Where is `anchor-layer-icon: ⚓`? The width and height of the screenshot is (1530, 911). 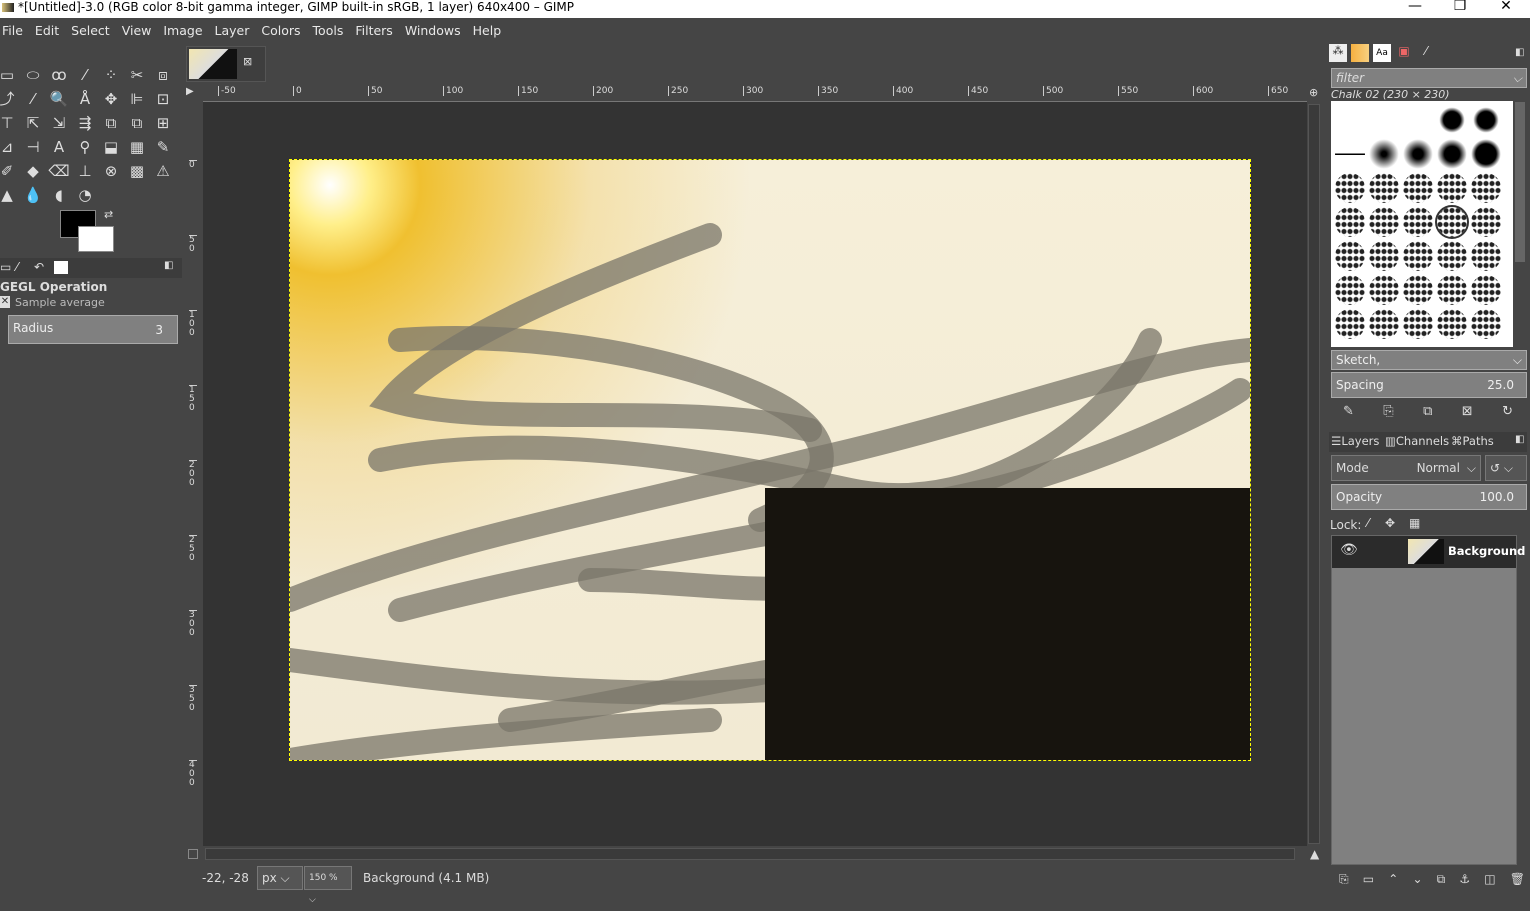
anchor-layer-icon: ⚓ is located at coordinates (1464, 879).